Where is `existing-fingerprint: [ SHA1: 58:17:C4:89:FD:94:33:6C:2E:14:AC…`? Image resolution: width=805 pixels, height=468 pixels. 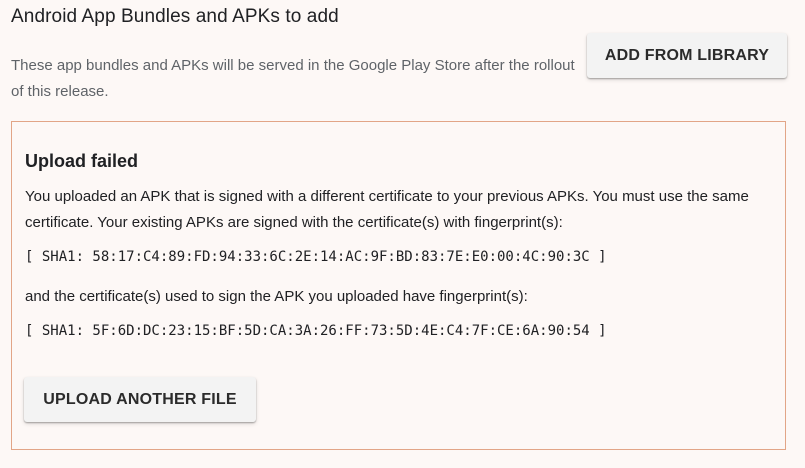
existing-fingerprint: [ SHA1: 58:17:C4:89:FD:94:33:6C:2E:14:AC… is located at coordinates (316, 257).